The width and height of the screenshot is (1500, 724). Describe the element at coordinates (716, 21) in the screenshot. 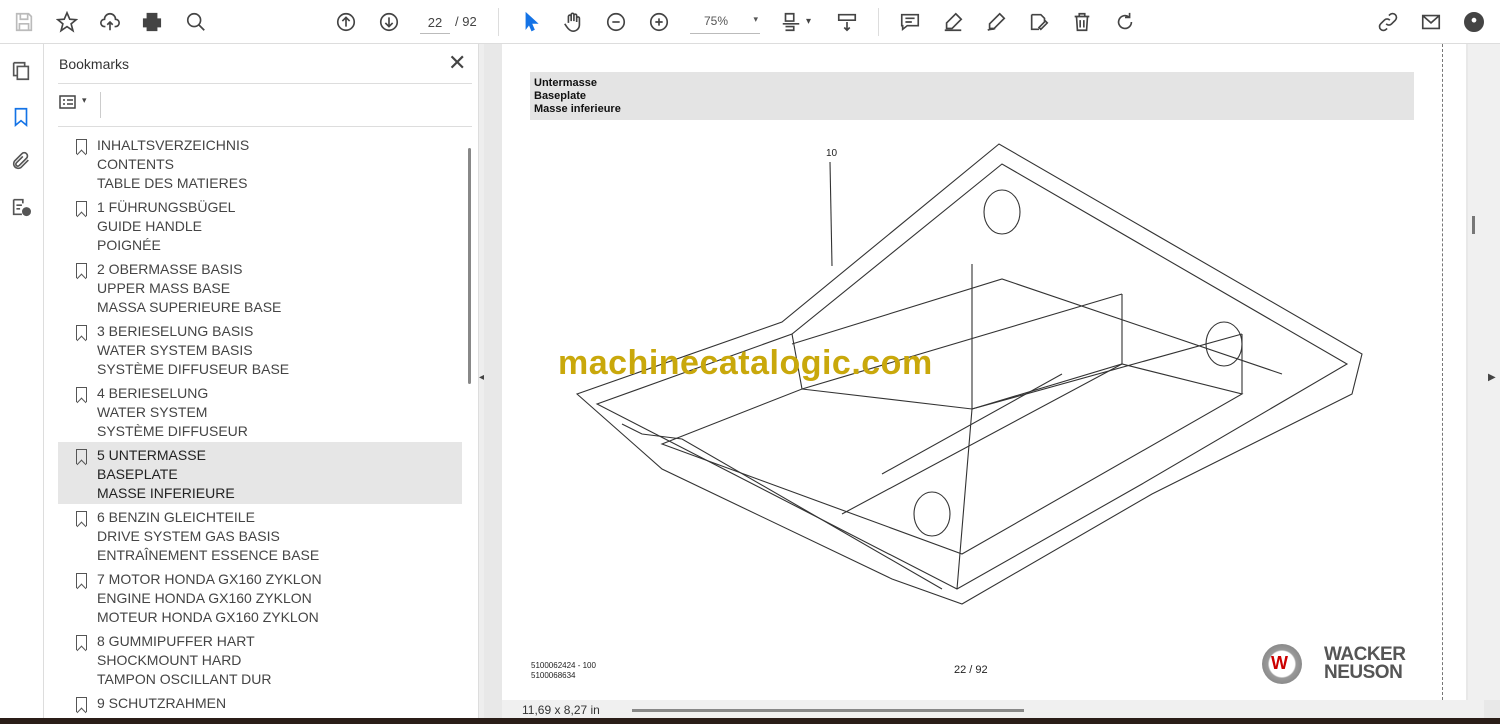

I see `zoom-value: 75%` at that location.